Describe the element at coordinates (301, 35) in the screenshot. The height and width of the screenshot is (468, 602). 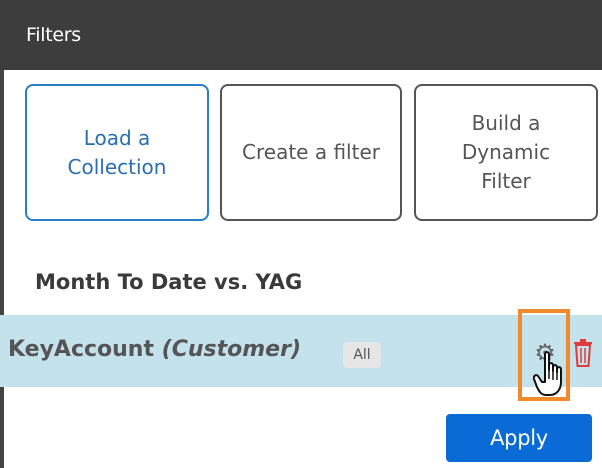
I see `panel-header: Filters` at that location.